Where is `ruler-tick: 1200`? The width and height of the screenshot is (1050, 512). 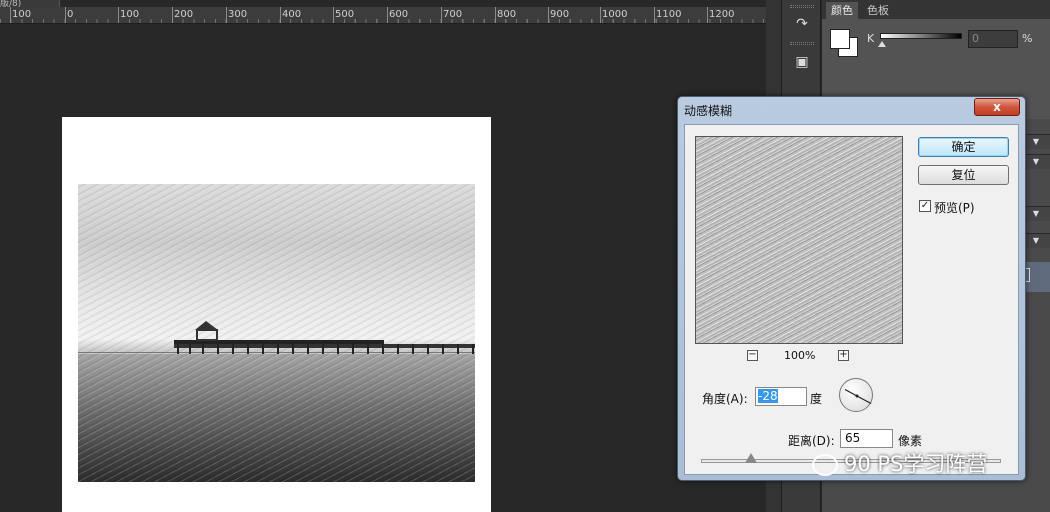 ruler-tick: 1200 is located at coordinates (722, 14).